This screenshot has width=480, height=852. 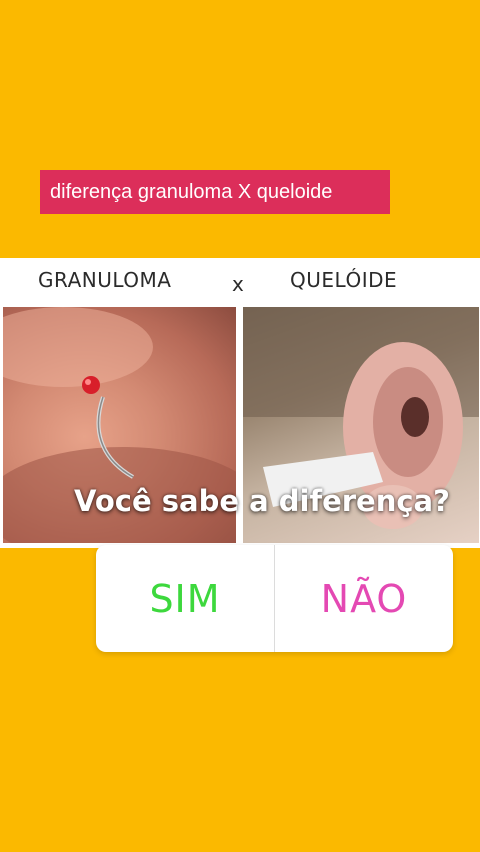 What do you see at coordinates (105, 280) in the screenshot?
I see `granuloma-label: GRANULOMA` at bounding box center [105, 280].